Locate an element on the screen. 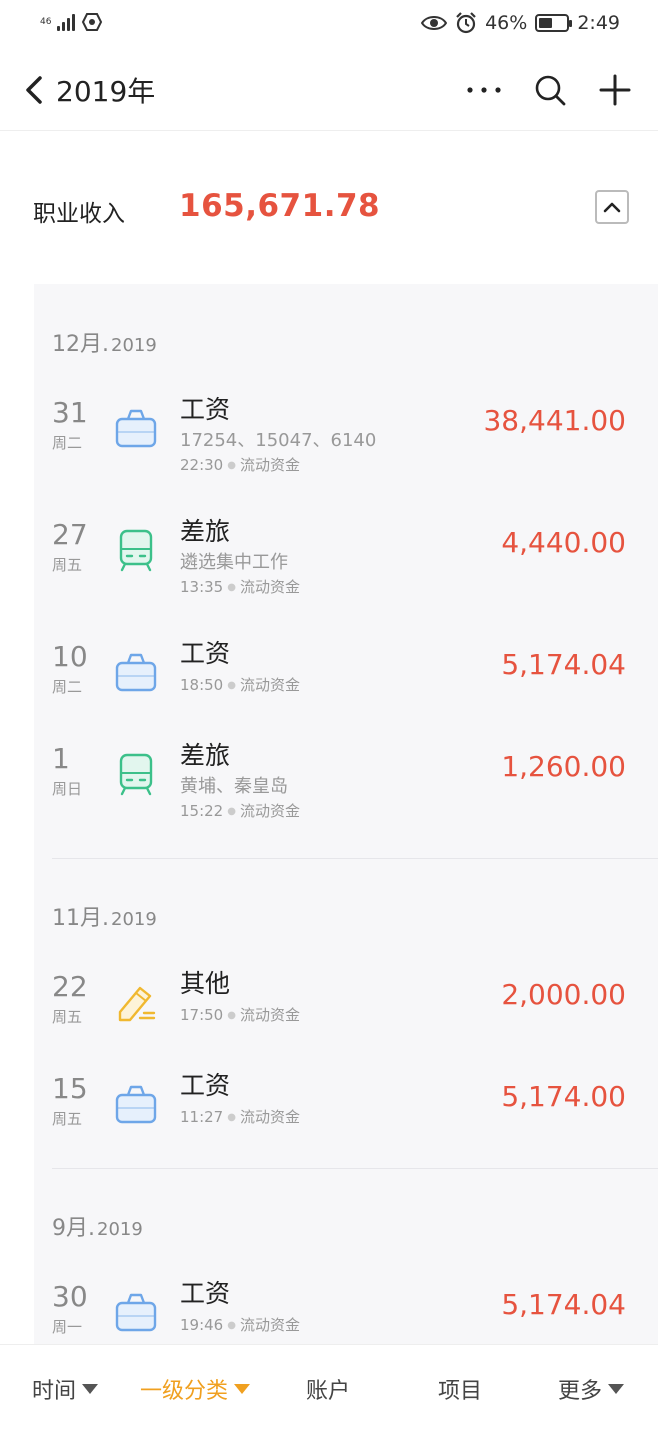  transaction-row: 22 周五 其他 17:50 ● 流动资金 2,000.00 is located at coordinates (346, 1024).